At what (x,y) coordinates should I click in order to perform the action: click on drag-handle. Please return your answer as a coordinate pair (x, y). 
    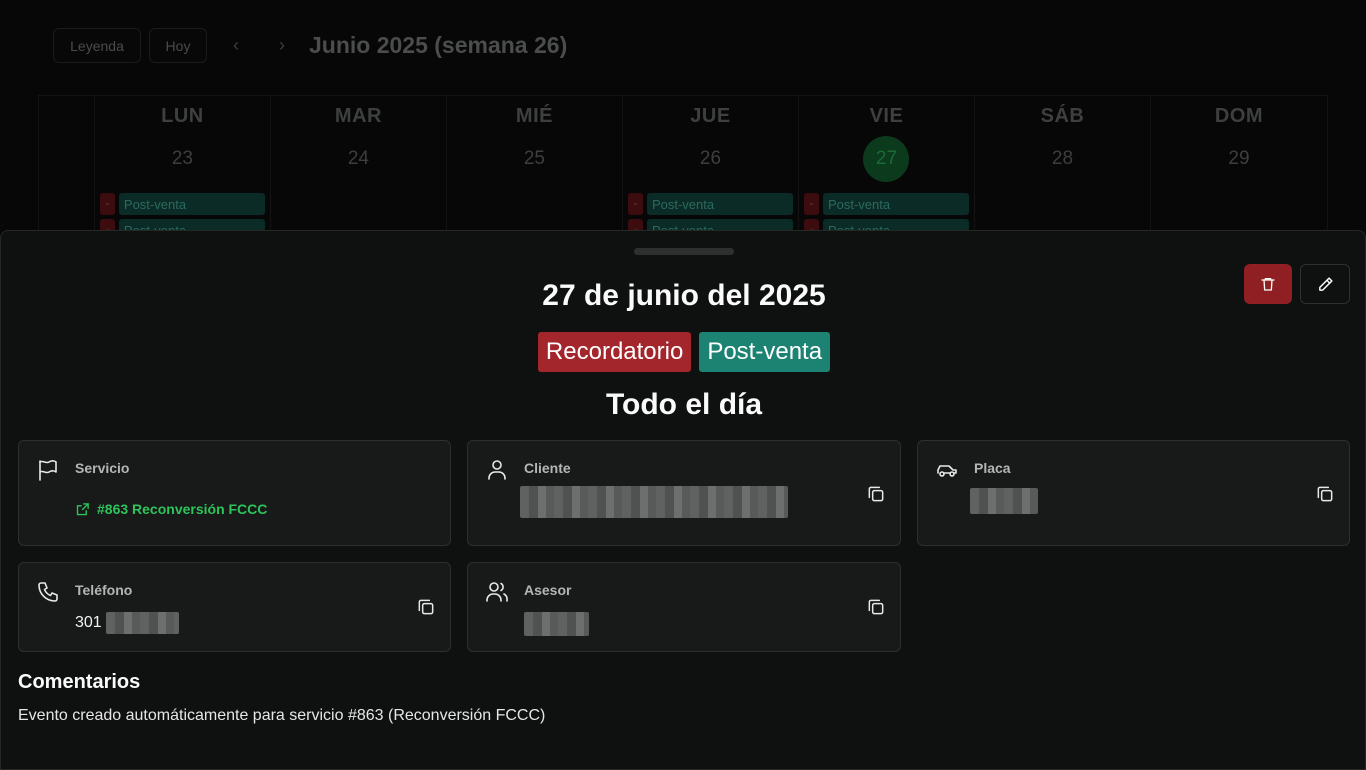
    Looking at the image, I should click on (684, 251).